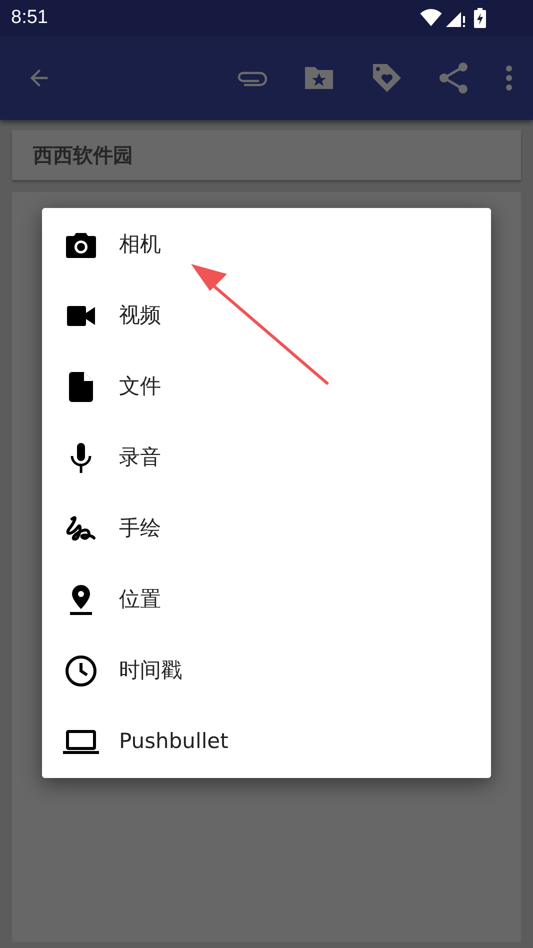  What do you see at coordinates (266, 244) in the screenshot?
I see `menu-item: 相机` at bounding box center [266, 244].